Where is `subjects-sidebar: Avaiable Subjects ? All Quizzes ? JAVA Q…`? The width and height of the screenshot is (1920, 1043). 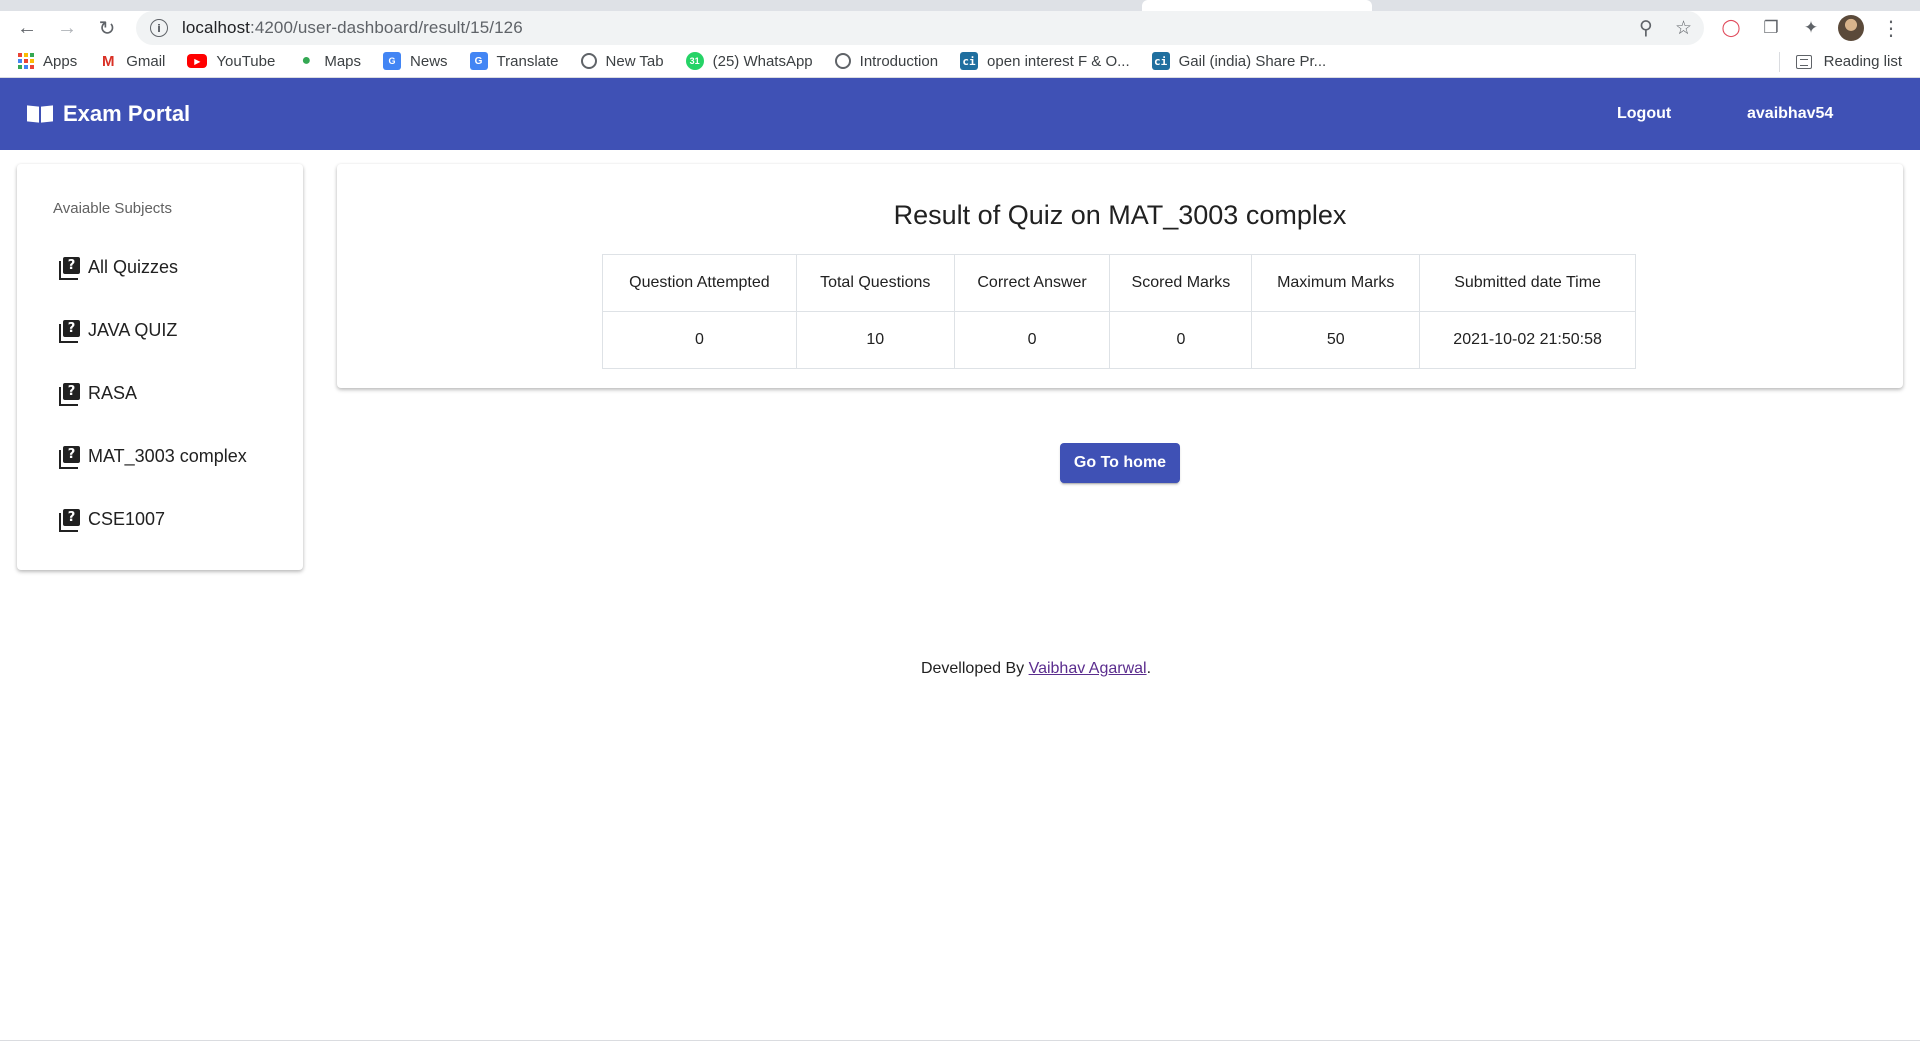 subjects-sidebar: Avaiable Subjects ? All Quizzes ? JAVA Q… is located at coordinates (160, 367).